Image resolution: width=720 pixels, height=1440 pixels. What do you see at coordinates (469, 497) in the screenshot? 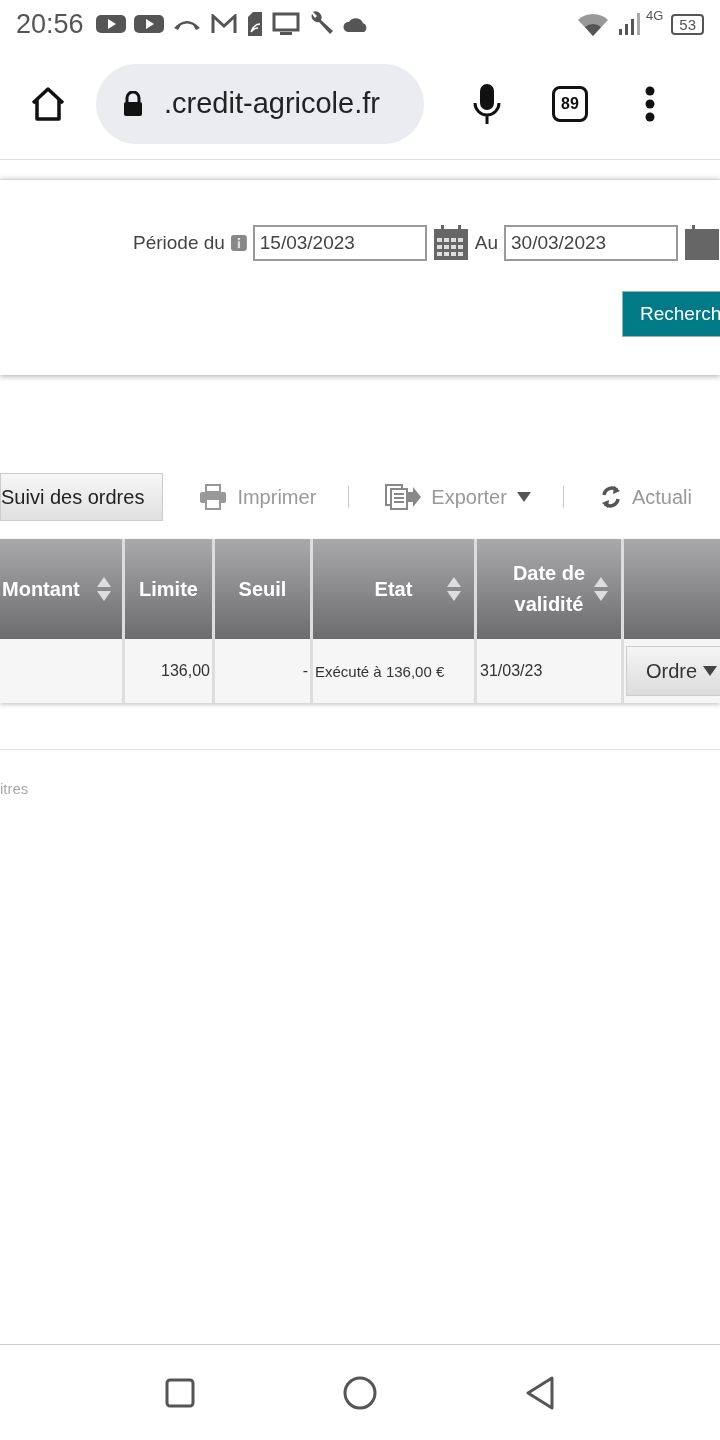
I see `toolbar-link: Exporter` at bounding box center [469, 497].